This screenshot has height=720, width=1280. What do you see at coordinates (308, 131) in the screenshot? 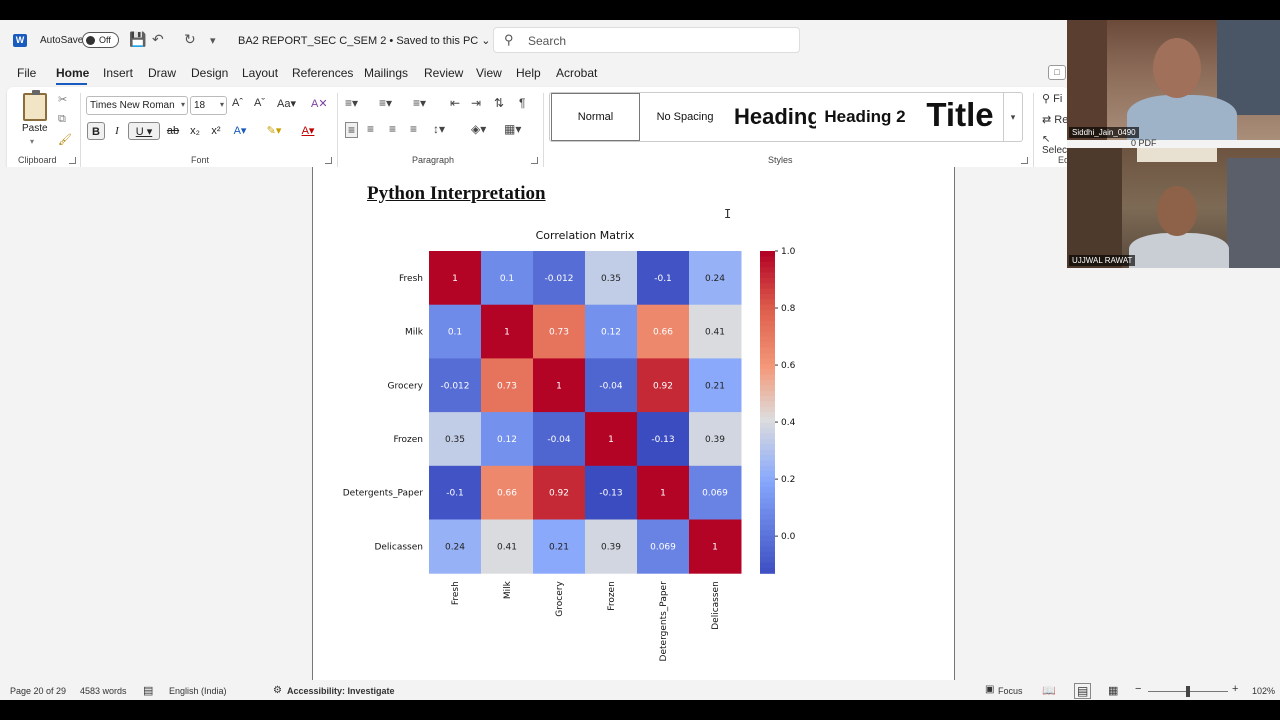
I see `font-color-icon: A▾` at bounding box center [308, 131].